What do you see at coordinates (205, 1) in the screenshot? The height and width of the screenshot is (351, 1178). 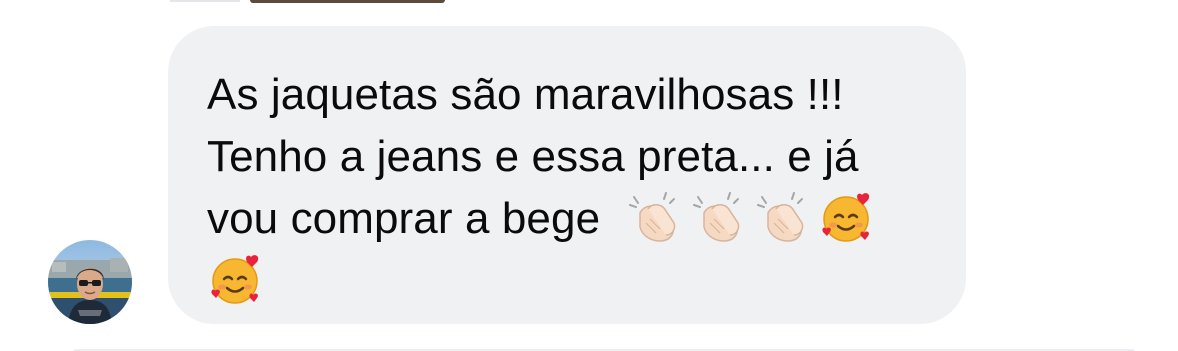 I see `previous-message-edge` at bounding box center [205, 1].